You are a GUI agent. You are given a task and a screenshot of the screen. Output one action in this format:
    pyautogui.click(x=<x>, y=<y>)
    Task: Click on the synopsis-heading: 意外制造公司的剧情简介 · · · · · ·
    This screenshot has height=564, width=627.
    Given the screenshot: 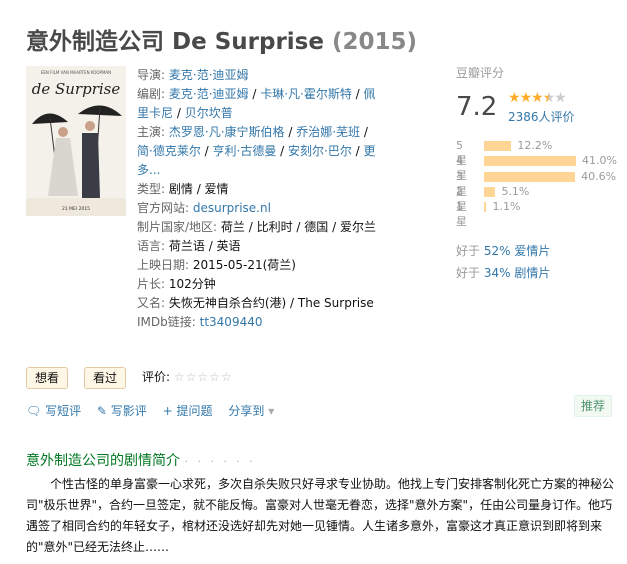 What is the action you would take?
    pyautogui.click(x=141, y=460)
    